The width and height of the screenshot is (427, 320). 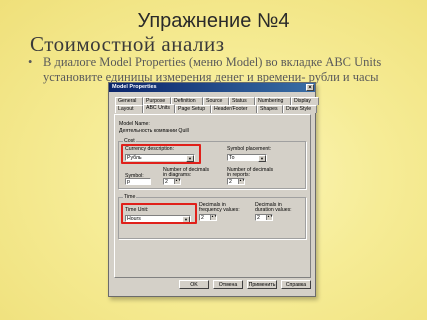 I want to click on tab-numbering: Numbering, so click(x=273, y=101).